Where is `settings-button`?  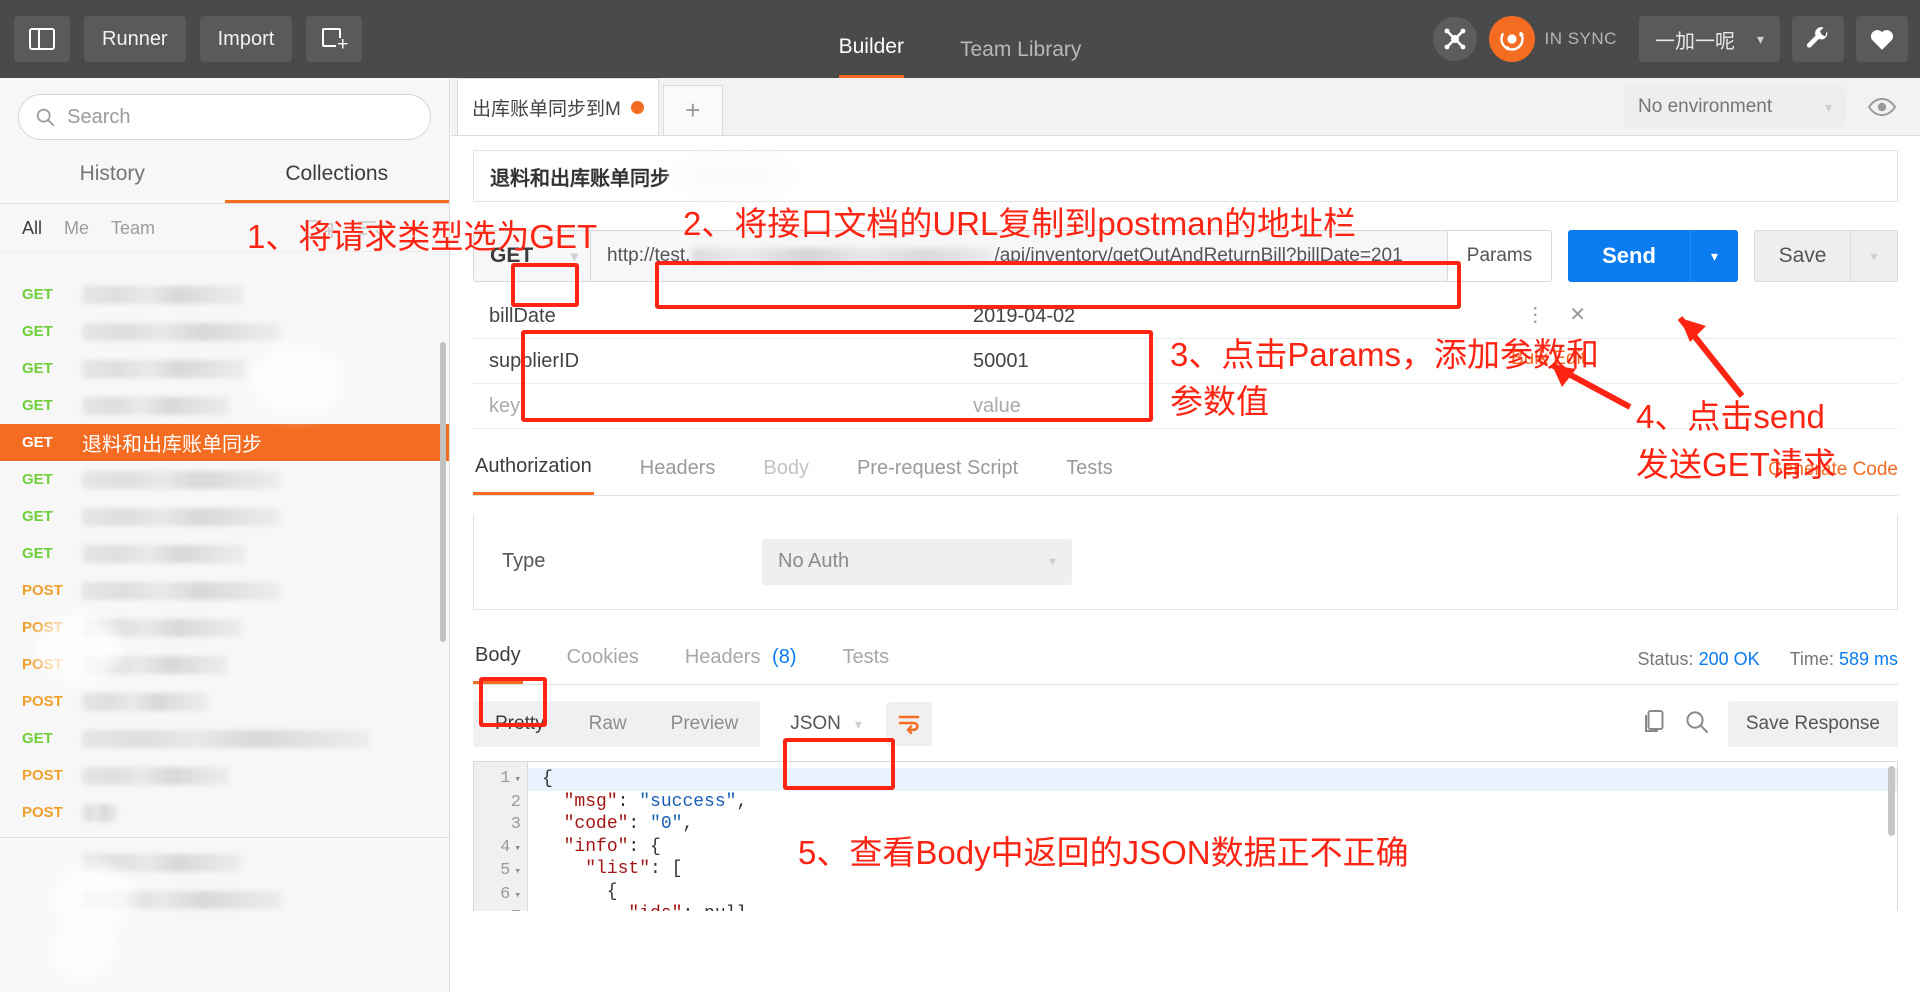 settings-button is located at coordinates (1818, 39).